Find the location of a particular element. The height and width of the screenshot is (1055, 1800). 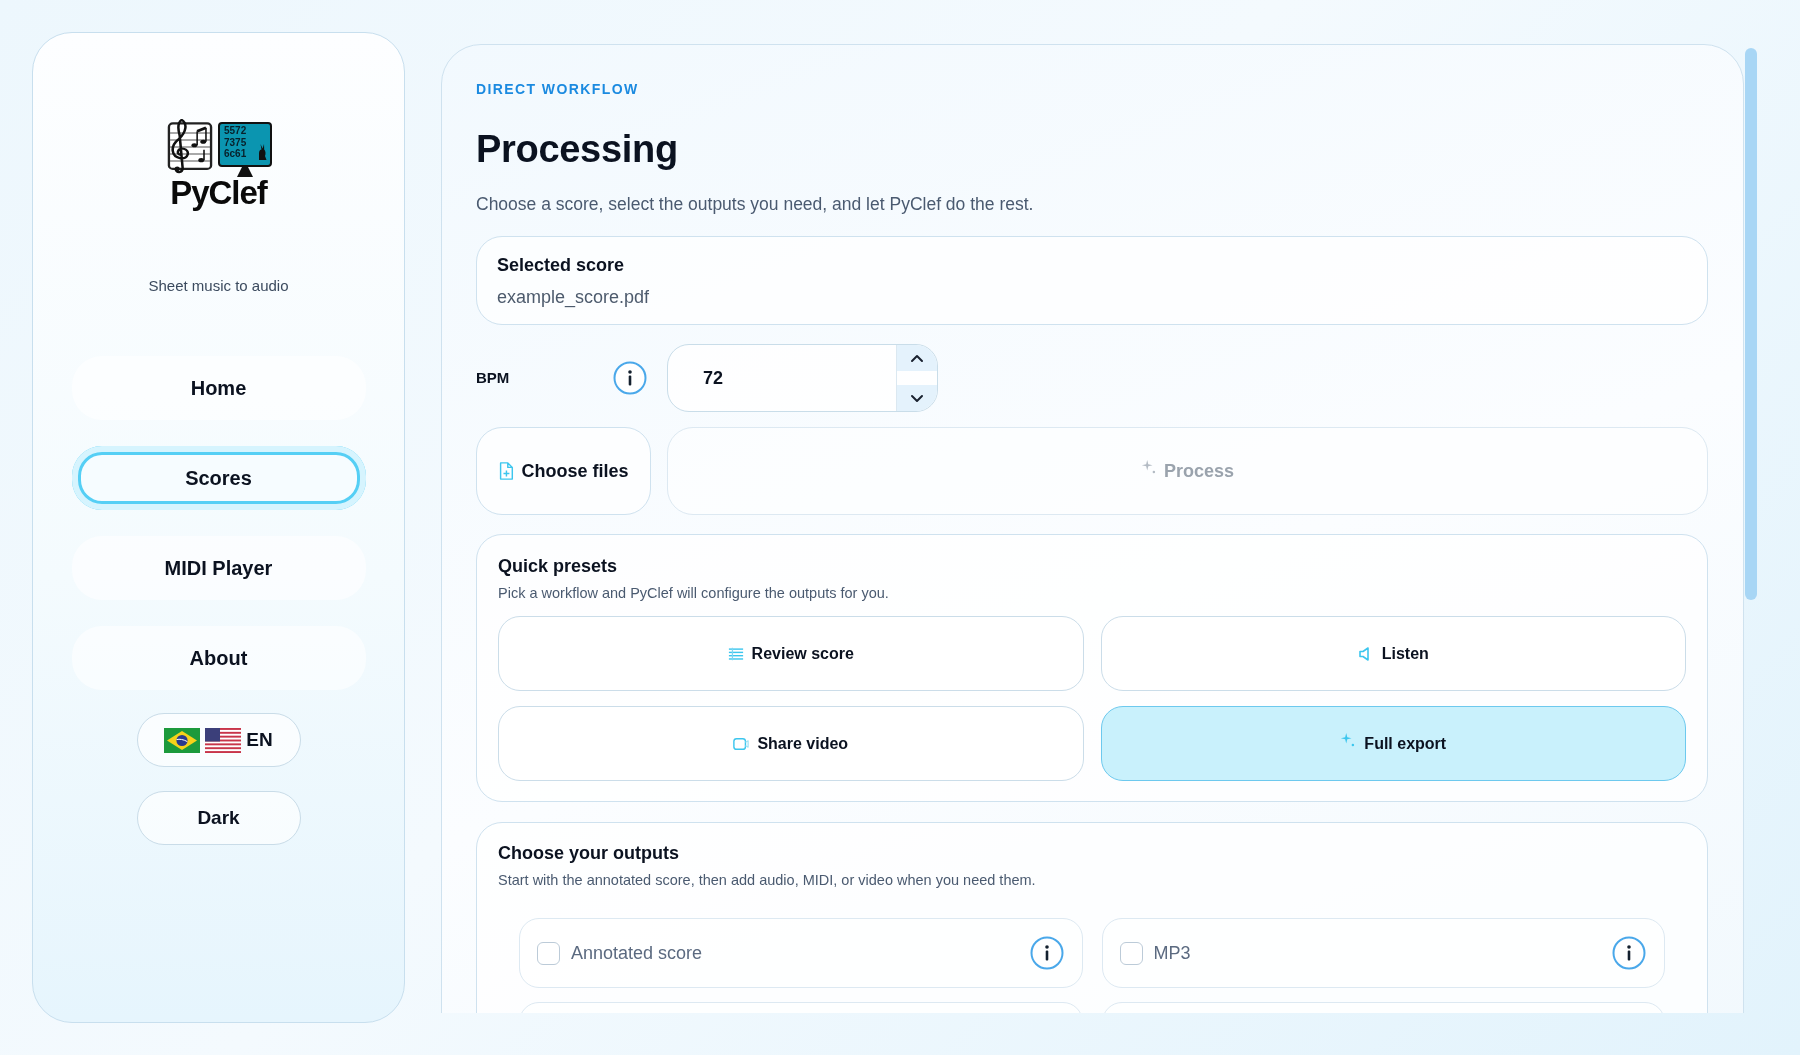

file-name: example_score.pdf is located at coordinates (573, 297).